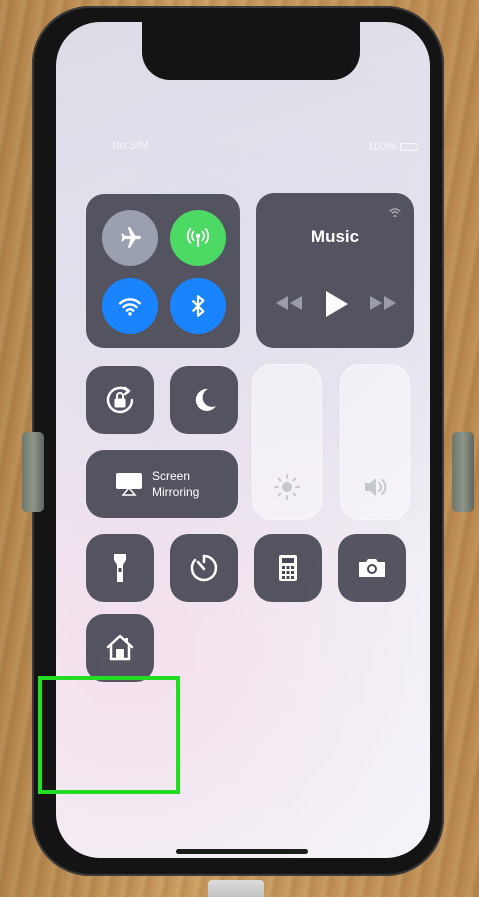  I want to click on home-button, so click(120, 648).